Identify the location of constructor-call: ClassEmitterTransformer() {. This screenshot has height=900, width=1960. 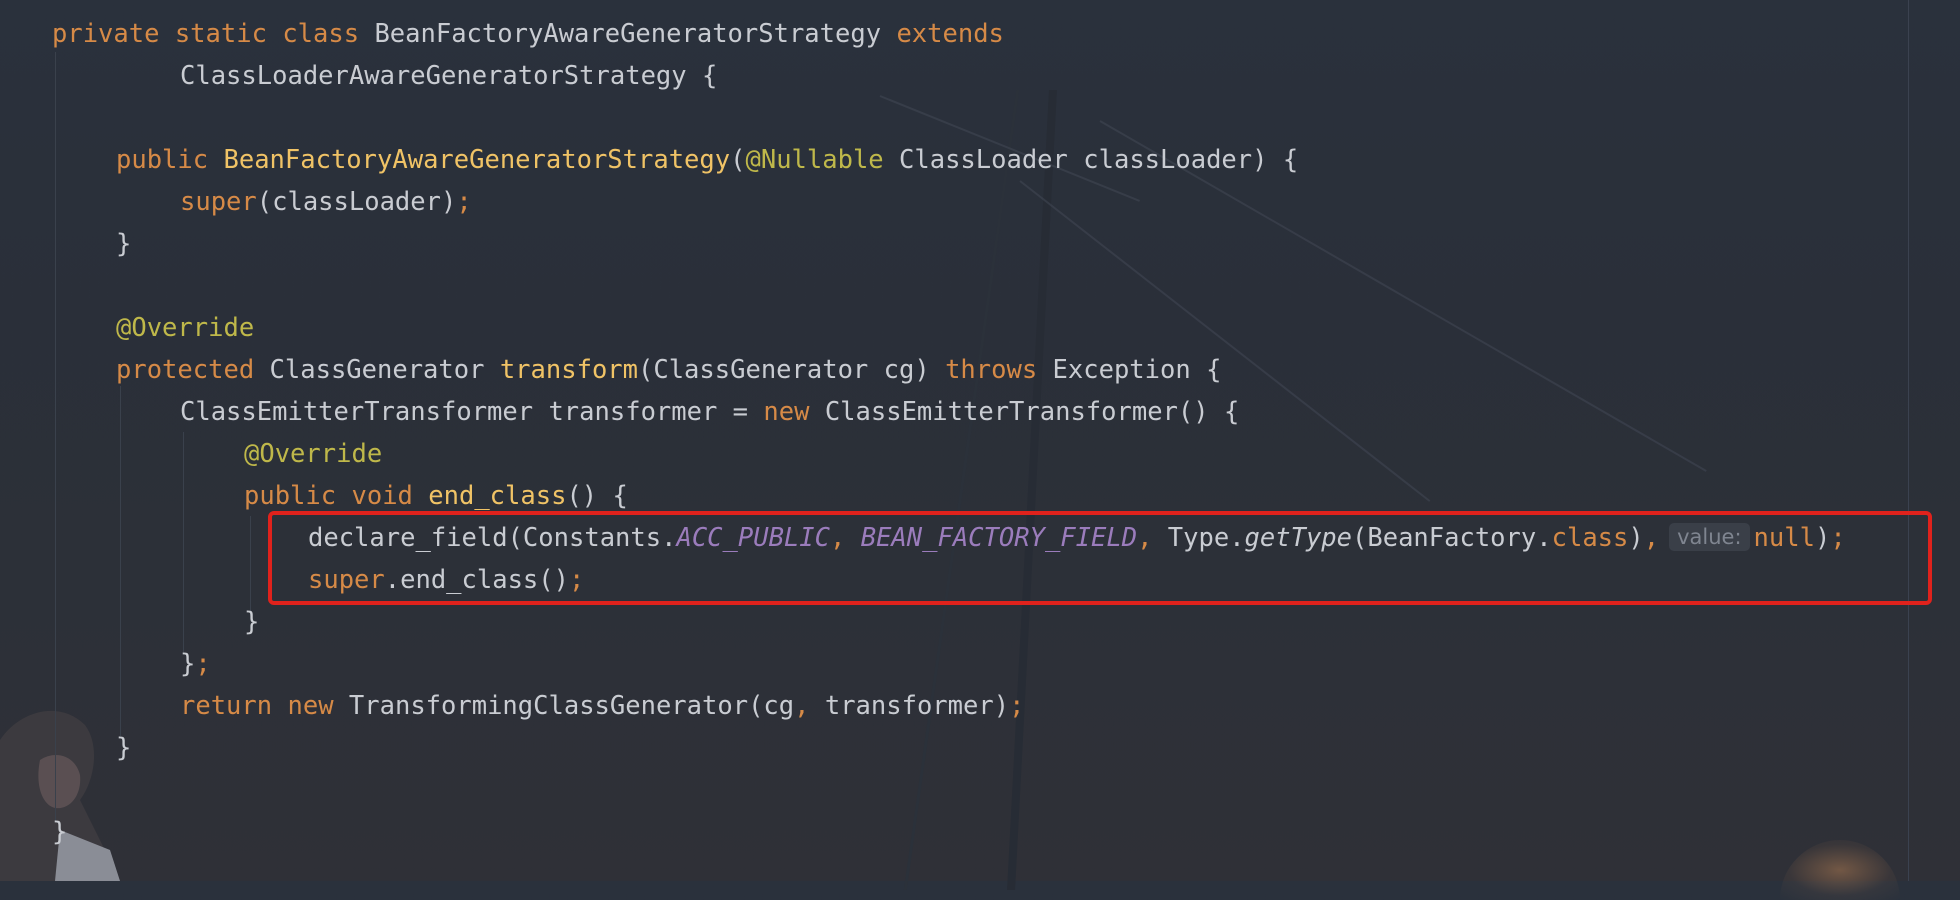
(1032, 412).